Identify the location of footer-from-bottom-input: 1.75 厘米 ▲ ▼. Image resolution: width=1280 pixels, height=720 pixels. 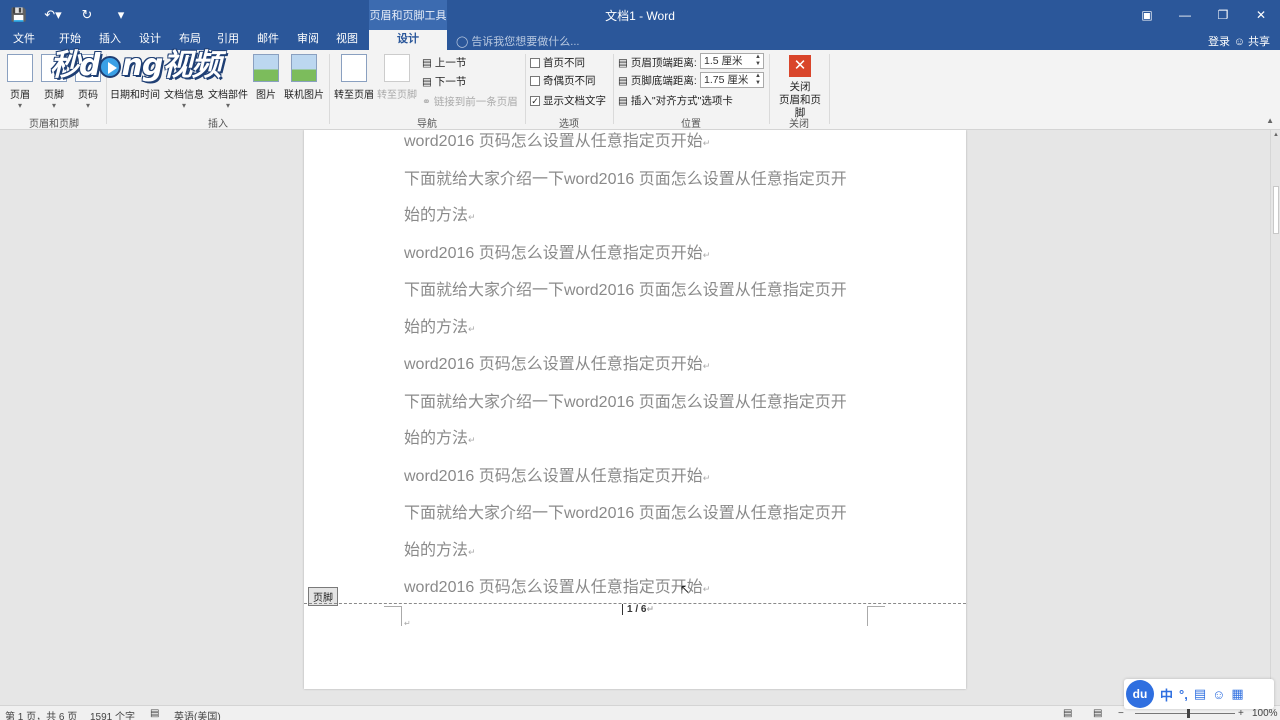
(732, 80).